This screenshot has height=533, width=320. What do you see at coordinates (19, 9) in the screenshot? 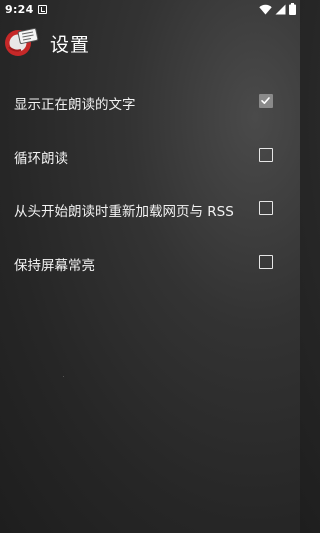
I see `status-time: 9:24` at bounding box center [19, 9].